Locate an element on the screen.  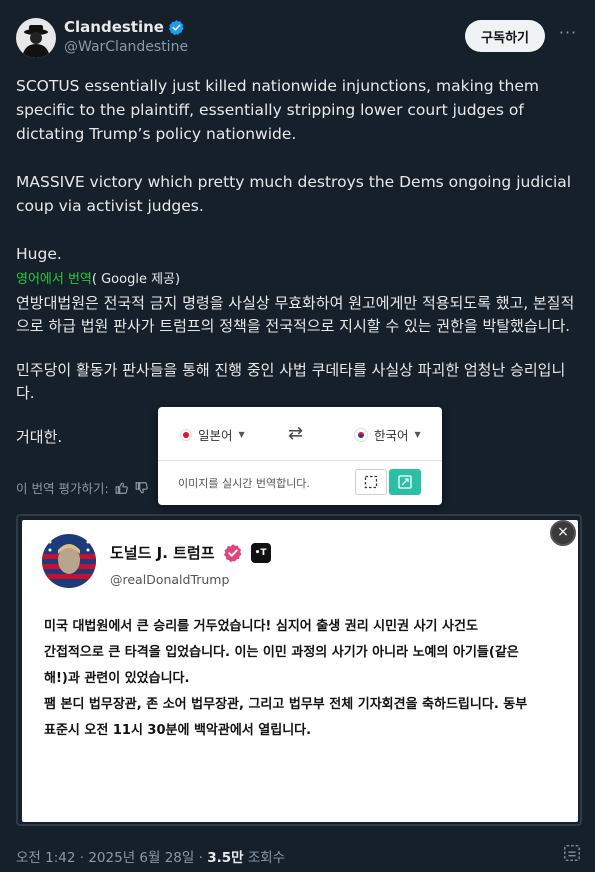
avatar is located at coordinates (36, 38).